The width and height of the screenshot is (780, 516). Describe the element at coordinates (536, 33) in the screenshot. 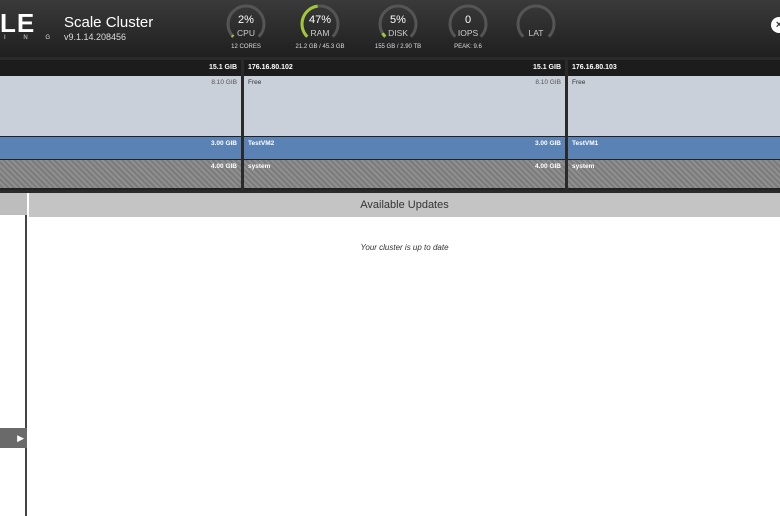

I see `latency-label: LAT` at that location.